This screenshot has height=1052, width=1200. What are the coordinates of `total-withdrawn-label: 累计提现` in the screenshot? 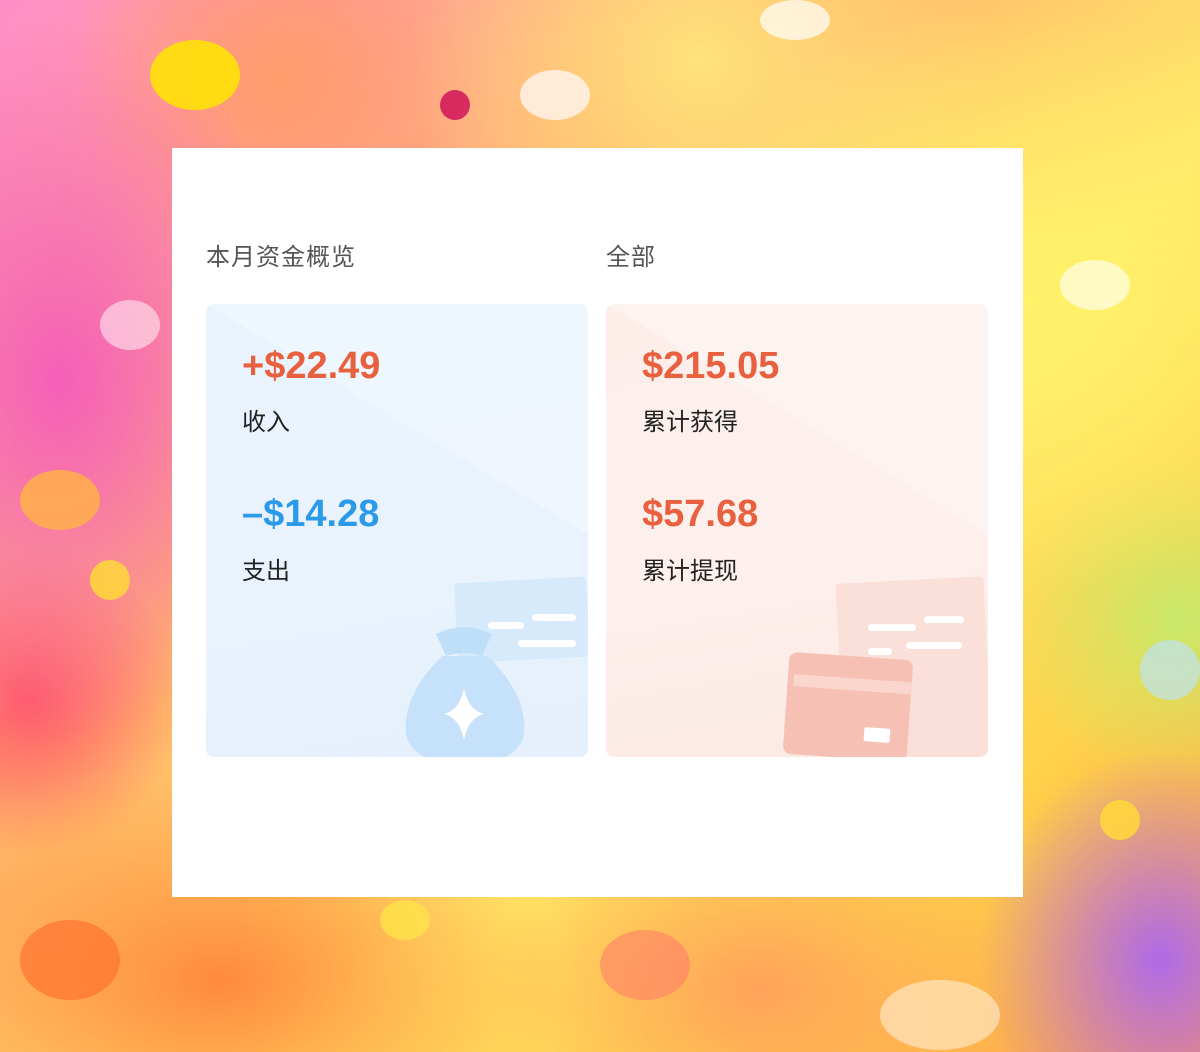 It's located at (690, 571).